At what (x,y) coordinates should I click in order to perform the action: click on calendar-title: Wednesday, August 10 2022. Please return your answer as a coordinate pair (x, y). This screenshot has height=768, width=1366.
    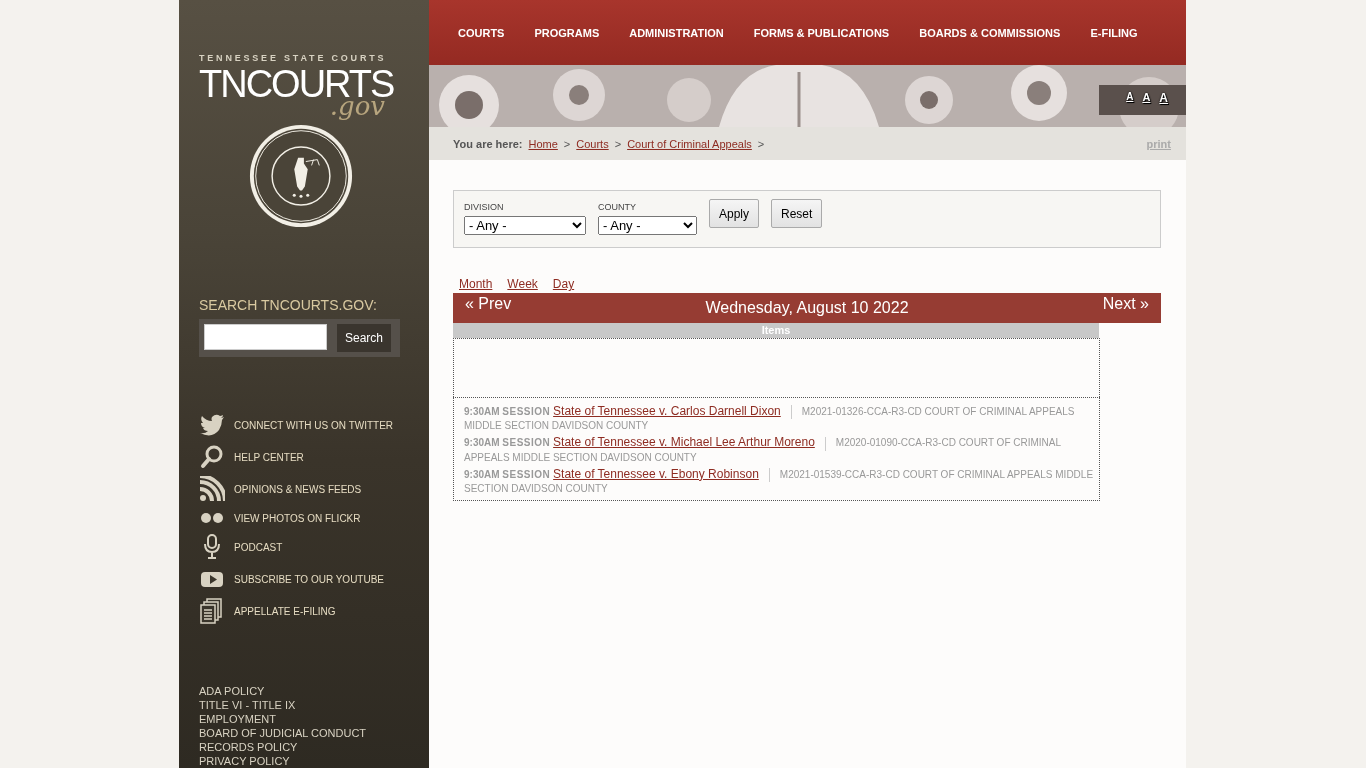
    Looking at the image, I should click on (807, 308).